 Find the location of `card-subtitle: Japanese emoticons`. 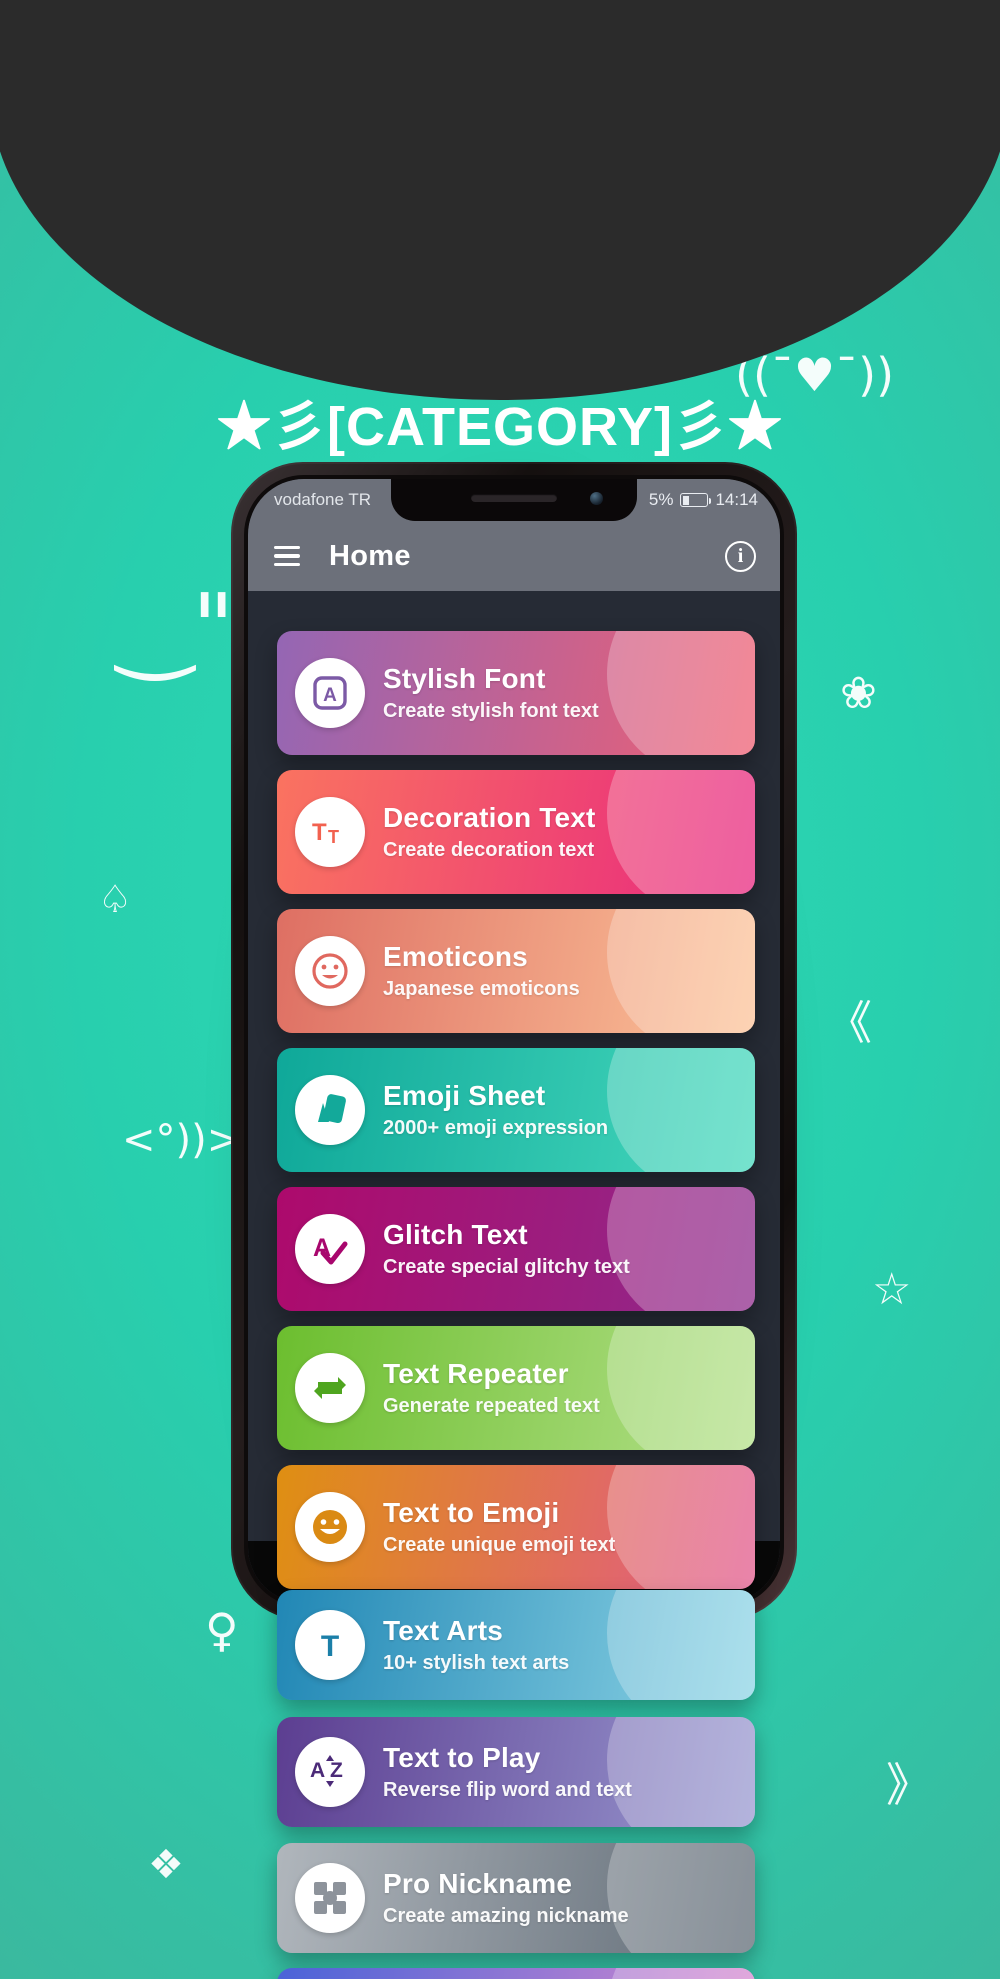

card-subtitle: Japanese emoticons is located at coordinates (481, 988).